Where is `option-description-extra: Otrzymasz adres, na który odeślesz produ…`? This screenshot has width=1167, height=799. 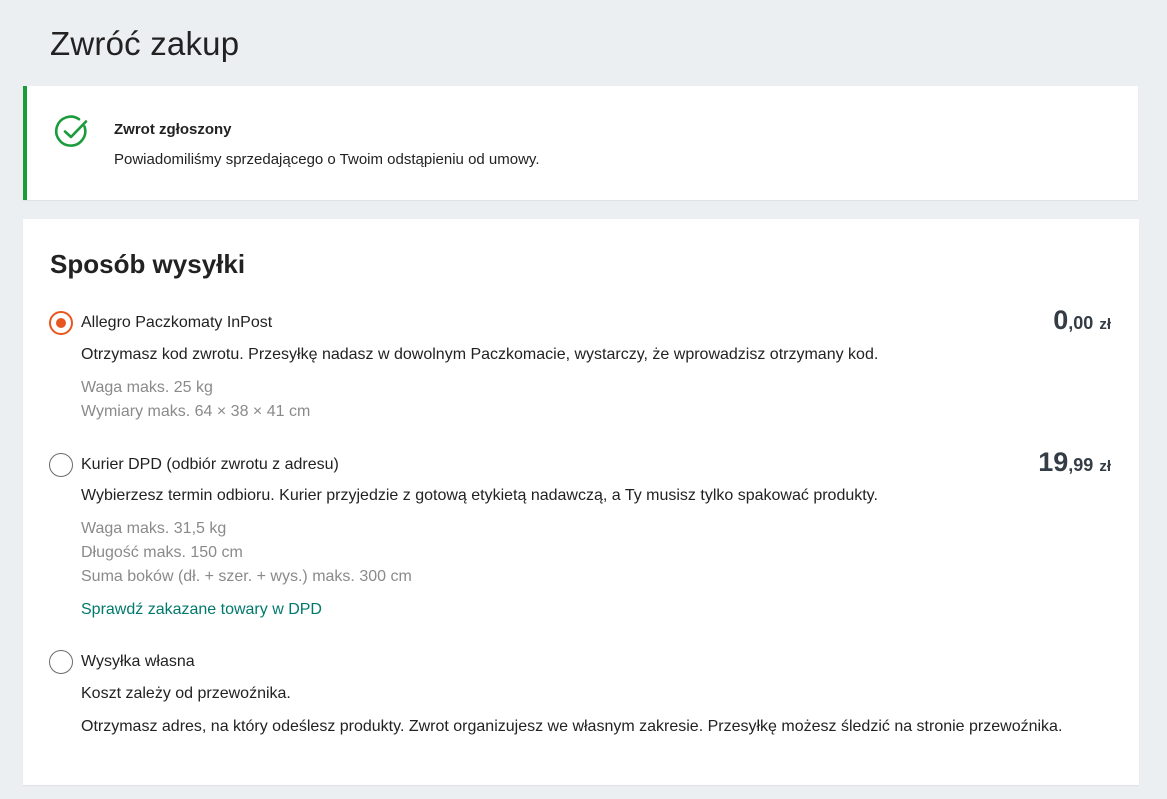 option-description-extra: Otrzymasz adres, na który odeślesz produ… is located at coordinates (572, 726).